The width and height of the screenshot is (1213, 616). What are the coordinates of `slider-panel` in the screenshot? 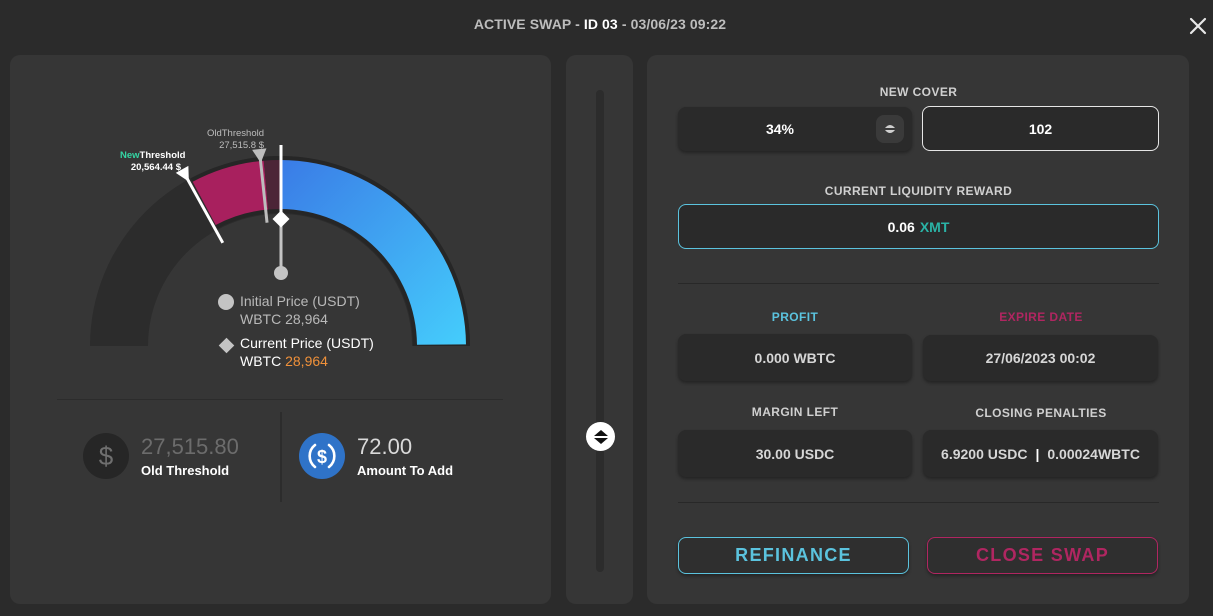 It's located at (599, 329).